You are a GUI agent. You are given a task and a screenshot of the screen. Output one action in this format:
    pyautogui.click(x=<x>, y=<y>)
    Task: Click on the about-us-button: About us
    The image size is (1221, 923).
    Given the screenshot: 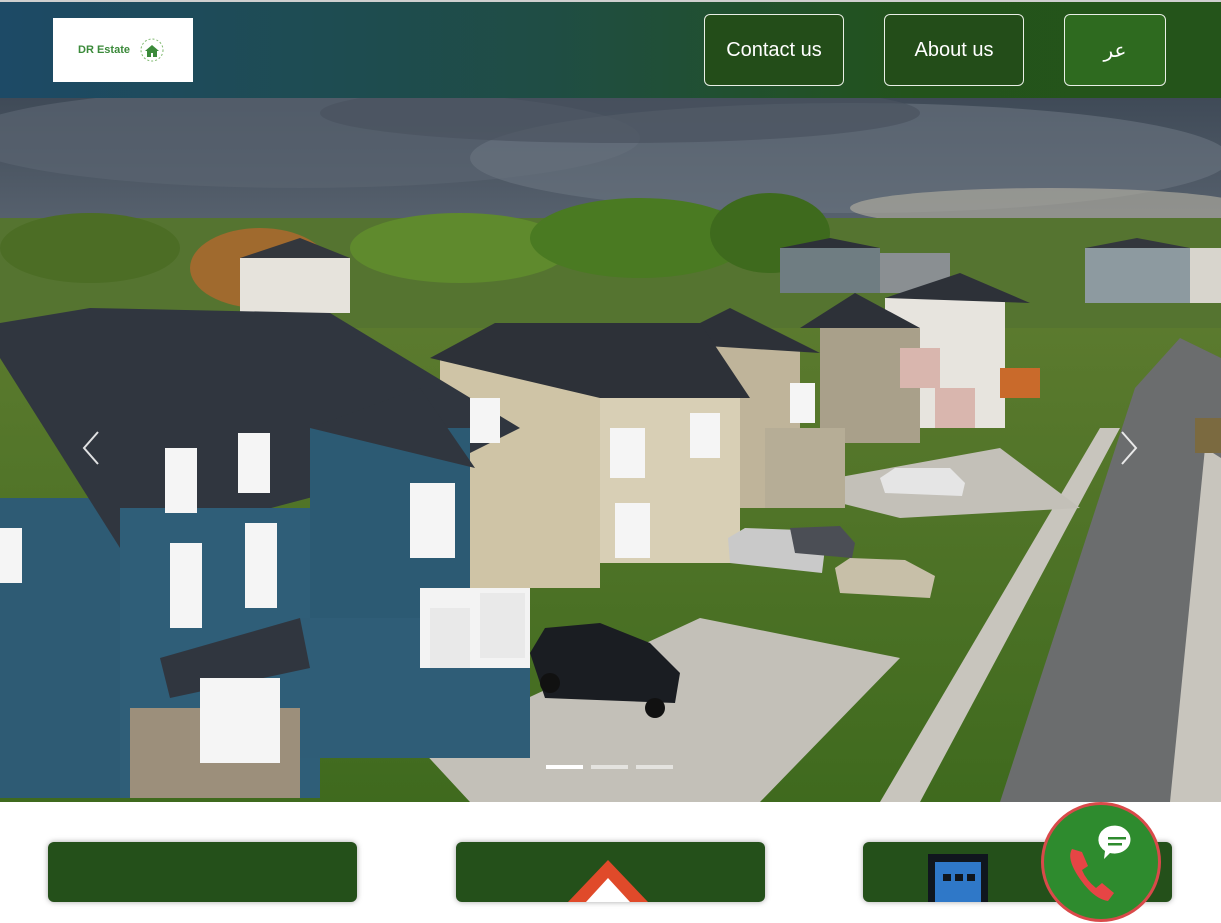 What is the action you would take?
    pyautogui.click(x=954, y=50)
    